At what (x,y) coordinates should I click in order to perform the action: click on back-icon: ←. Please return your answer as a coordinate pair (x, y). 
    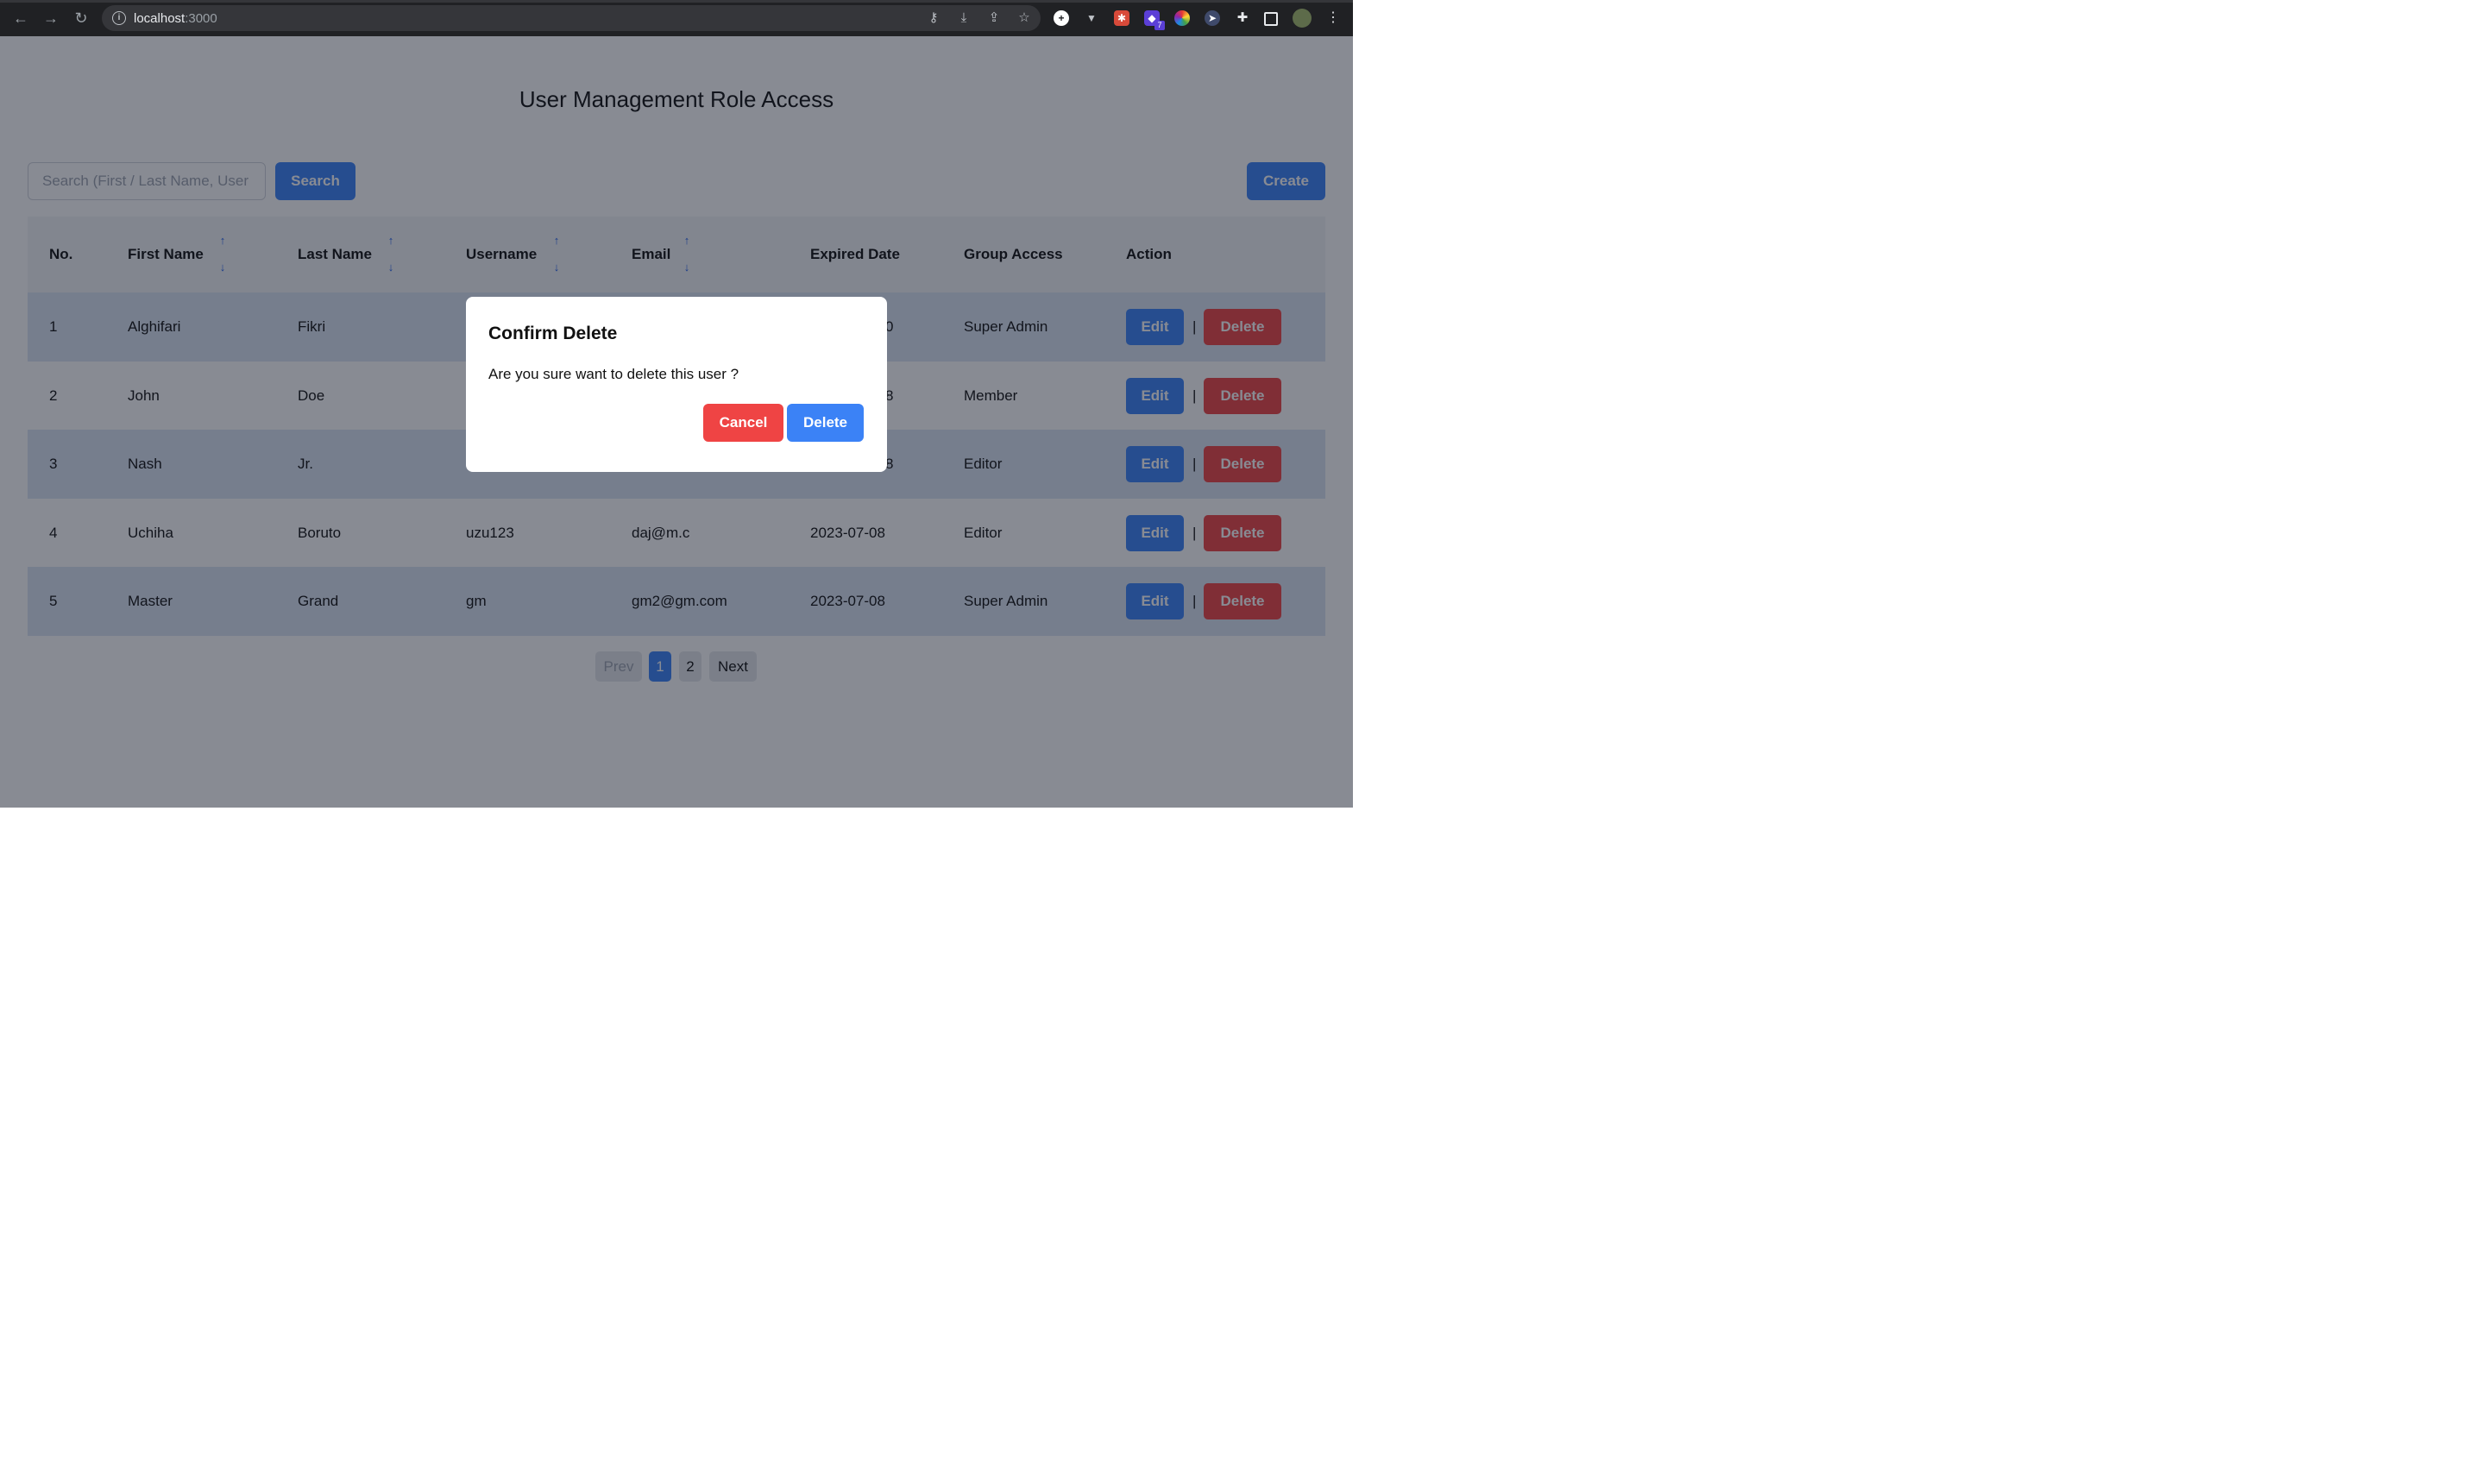
    Looking at the image, I should click on (20, 18).